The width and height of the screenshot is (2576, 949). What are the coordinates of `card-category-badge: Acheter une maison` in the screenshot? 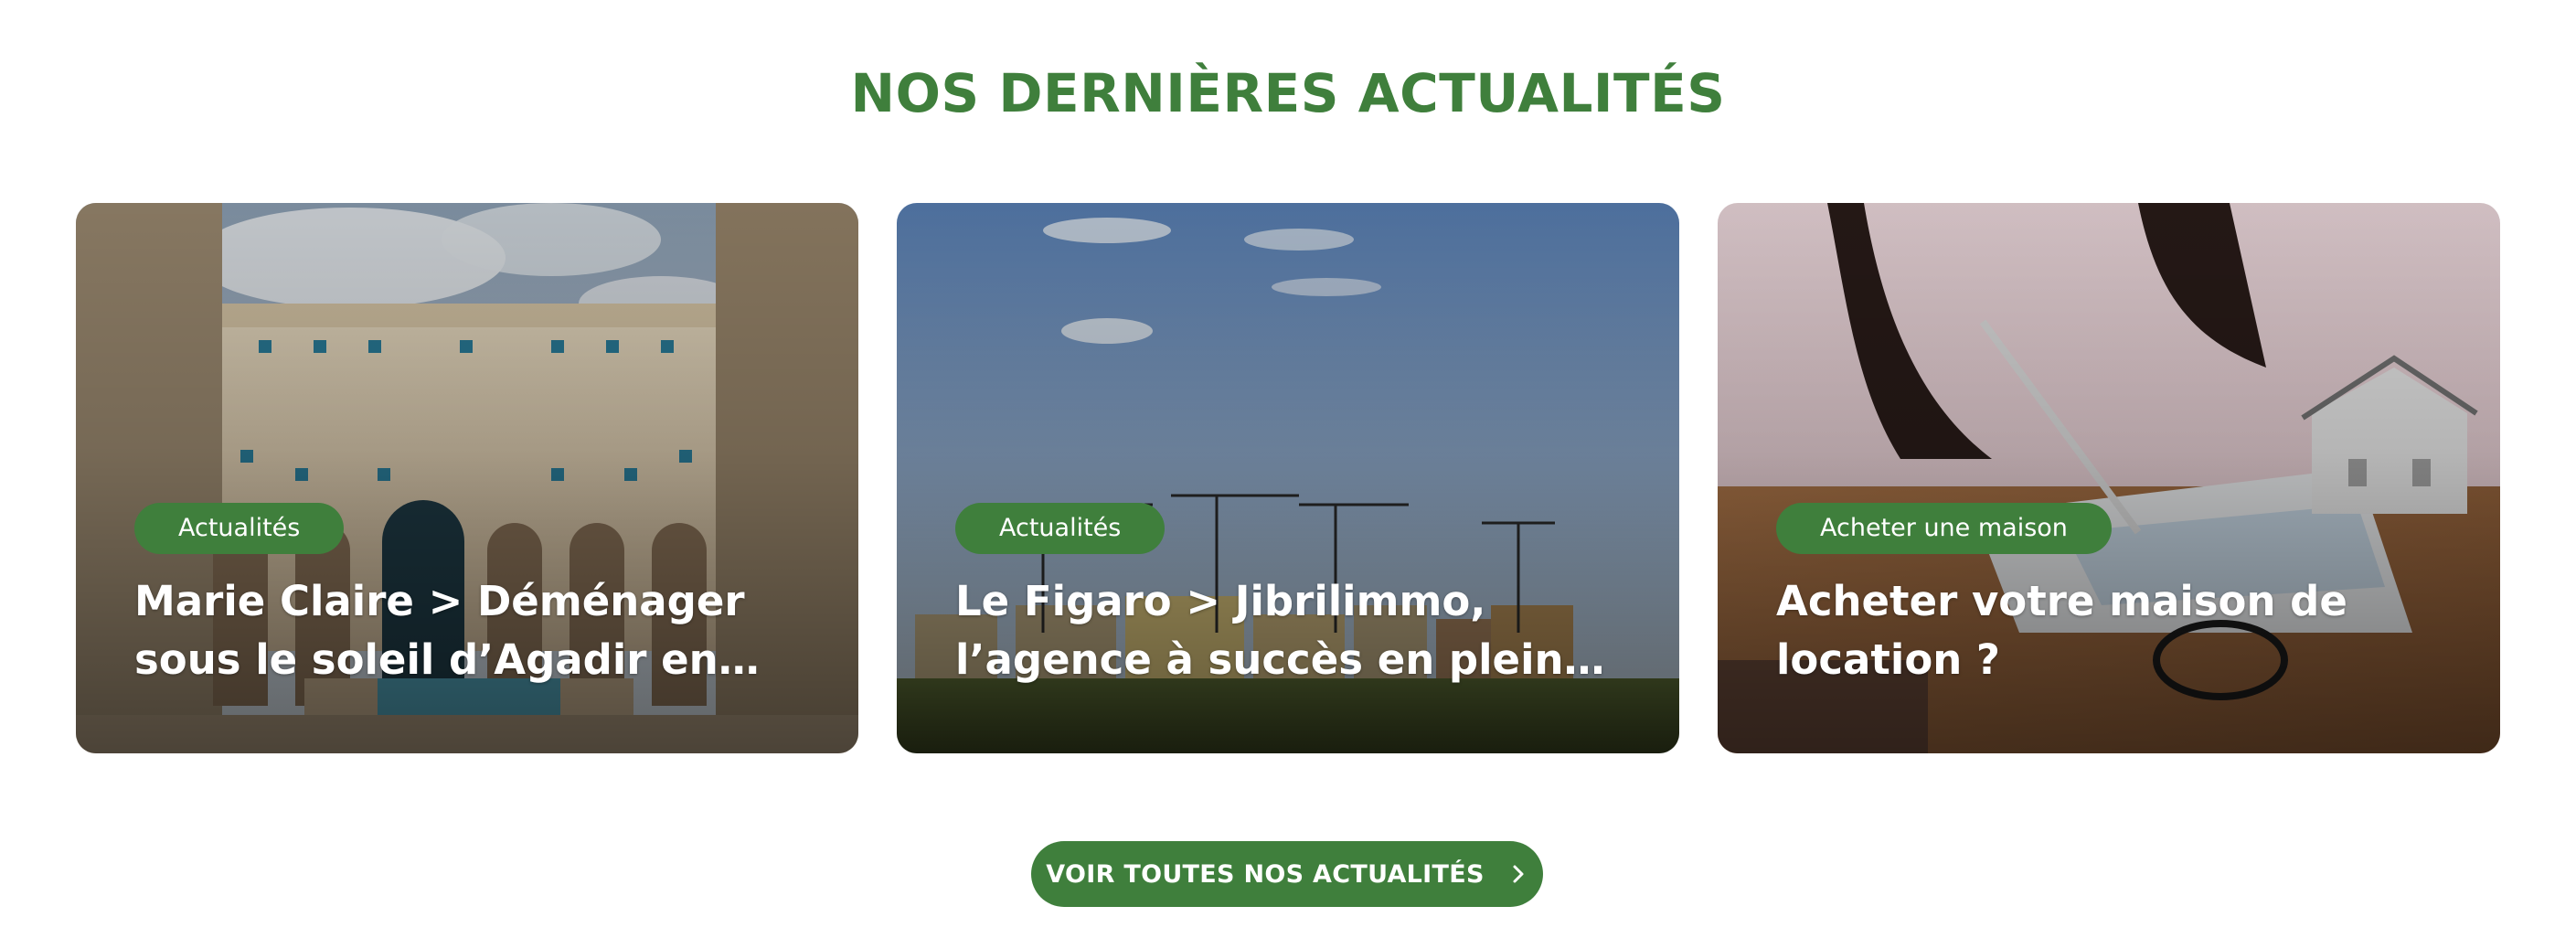 It's located at (1944, 528).